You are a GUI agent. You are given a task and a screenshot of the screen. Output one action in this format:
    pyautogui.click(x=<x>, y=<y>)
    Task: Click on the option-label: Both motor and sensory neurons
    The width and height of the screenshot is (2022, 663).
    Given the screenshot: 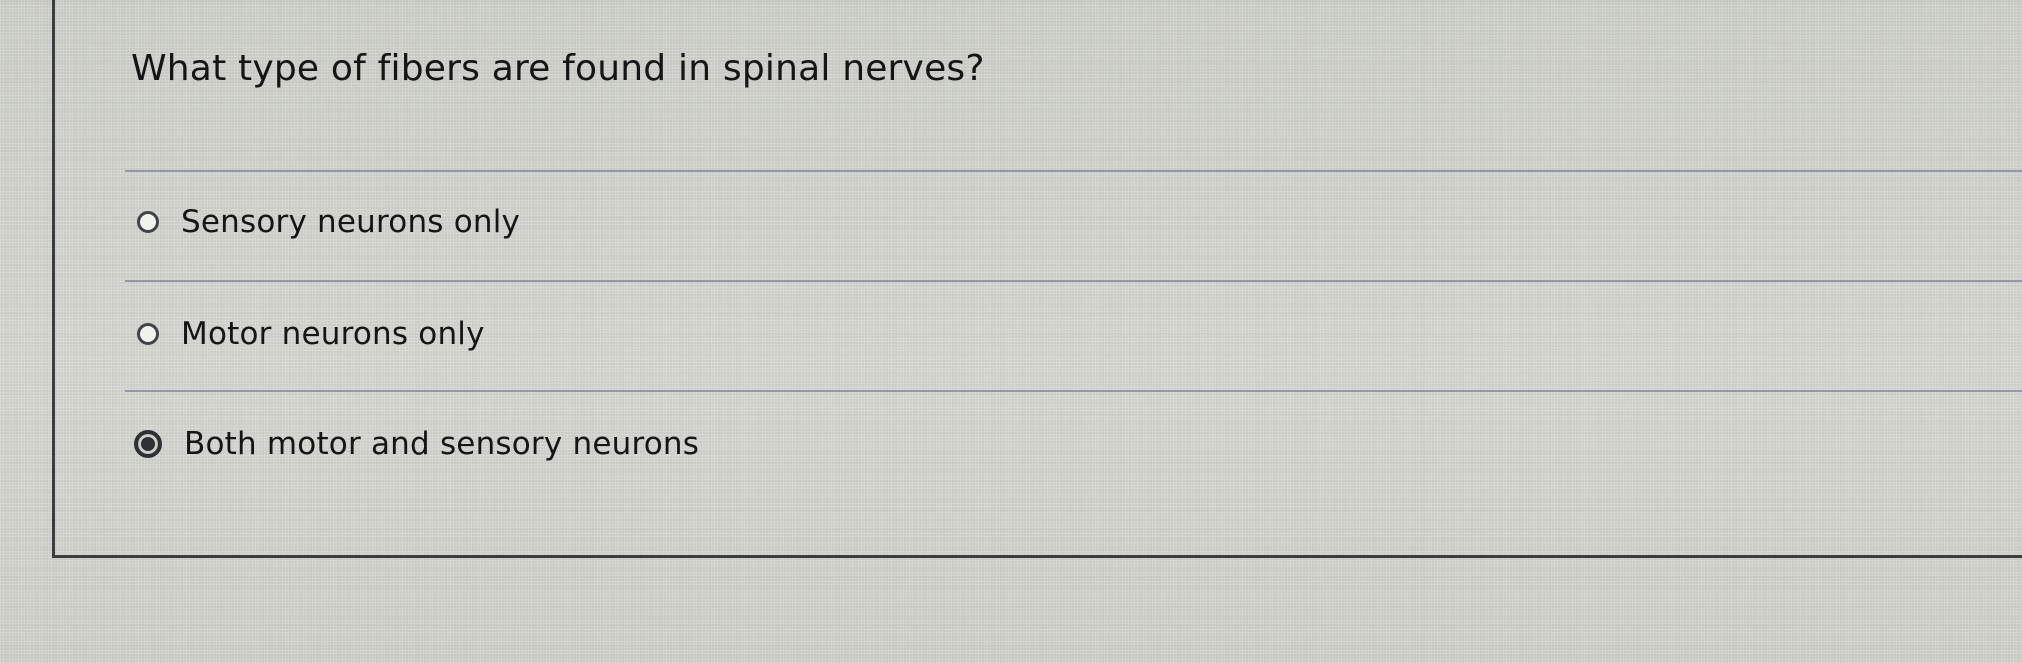 What is the action you would take?
    pyautogui.click(x=442, y=444)
    